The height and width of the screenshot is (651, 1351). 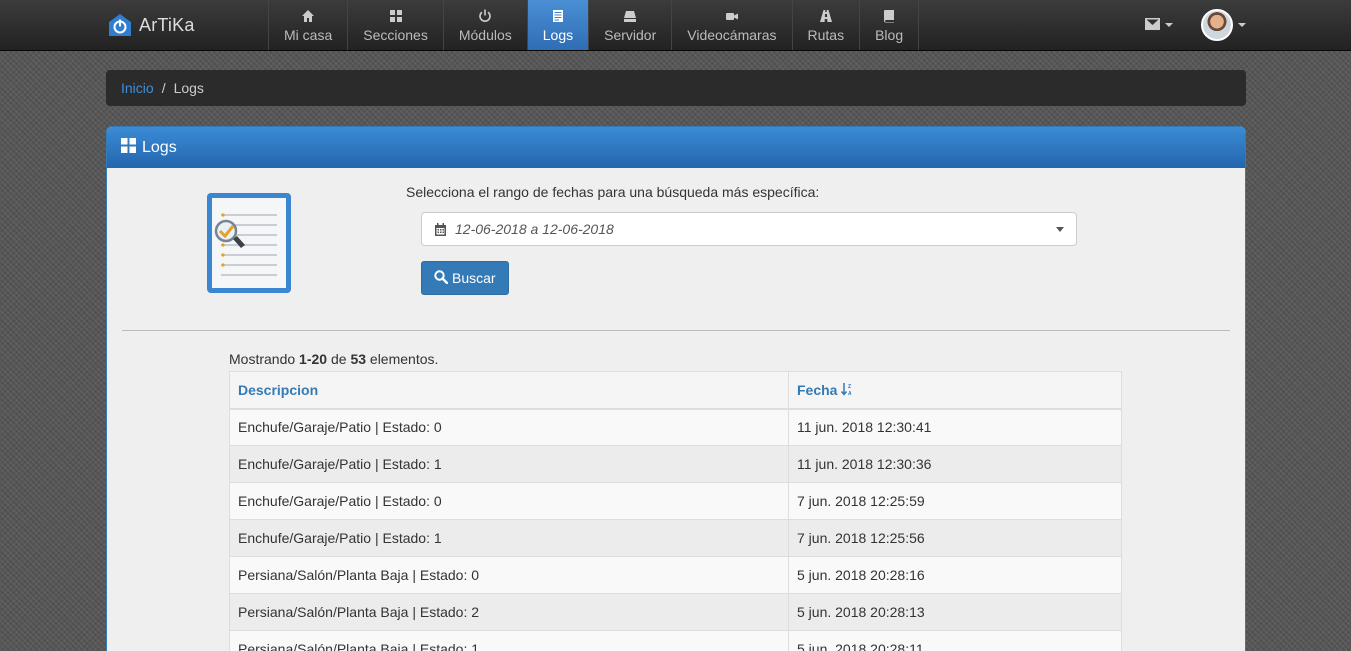 I want to click on divider, so click(x=676, y=330).